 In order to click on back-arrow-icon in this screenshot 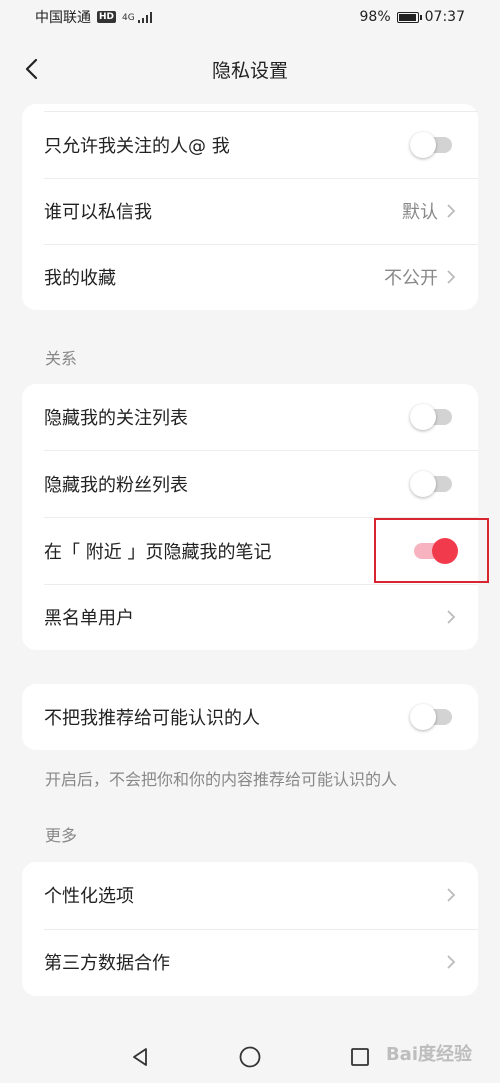, I will do `click(31, 69)`.